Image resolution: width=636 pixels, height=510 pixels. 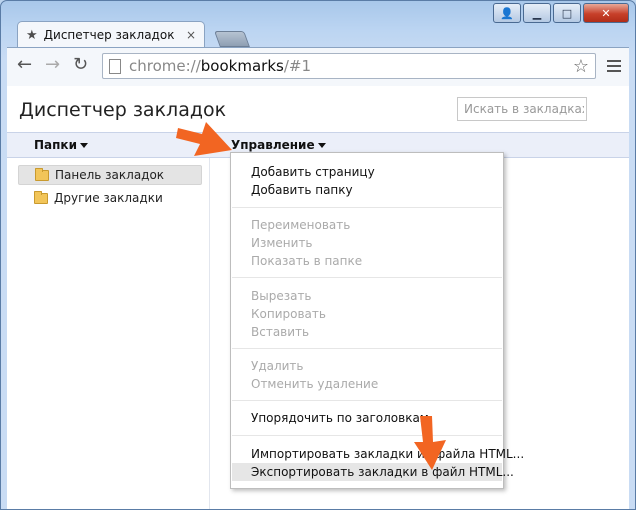 I want to click on maximize-icon: □, so click(x=567, y=13).